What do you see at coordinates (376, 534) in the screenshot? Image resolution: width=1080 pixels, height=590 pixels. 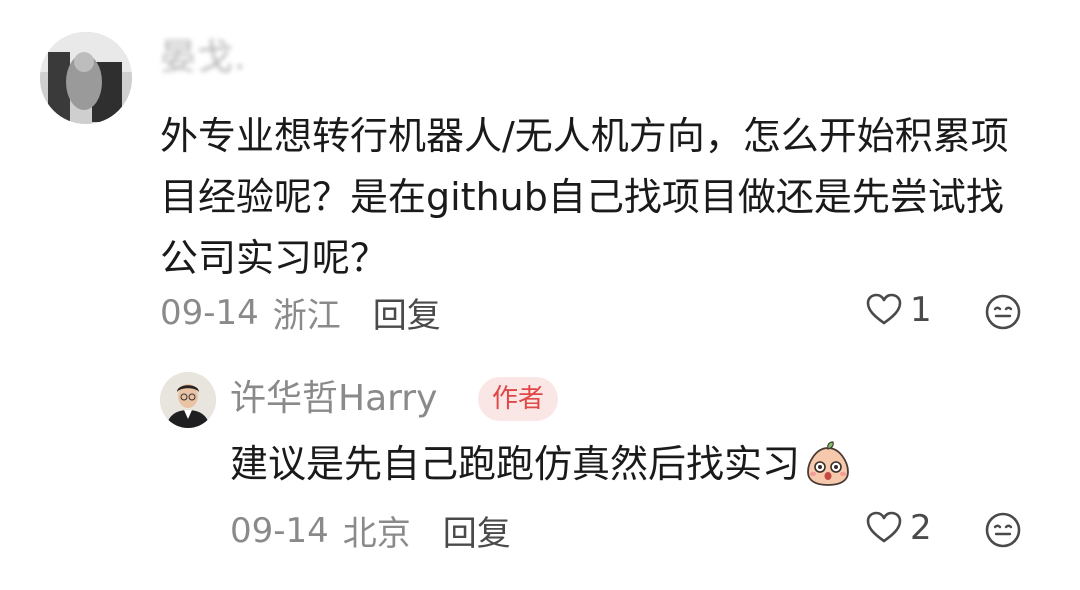 I see `reply-region: 北京` at bounding box center [376, 534].